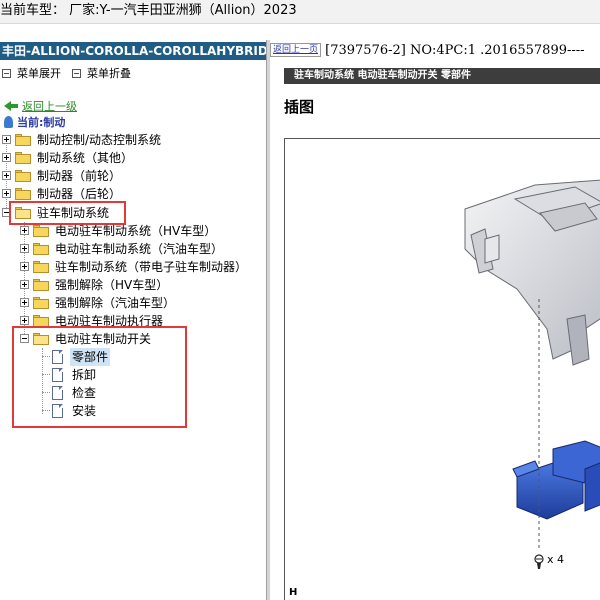 The image size is (600, 600). What do you see at coordinates (556, 559) in the screenshot?
I see `screw-quantity: x 4` at bounding box center [556, 559].